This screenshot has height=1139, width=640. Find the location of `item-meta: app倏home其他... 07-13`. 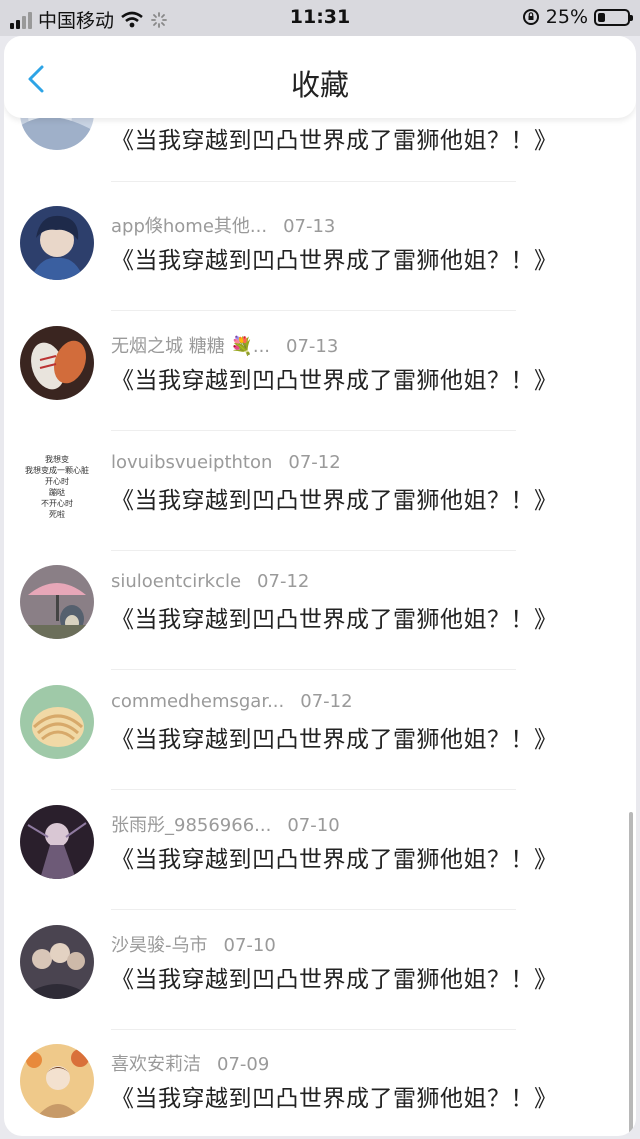

item-meta: app倏home其他... 07-13 is located at coordinates (223, 225).